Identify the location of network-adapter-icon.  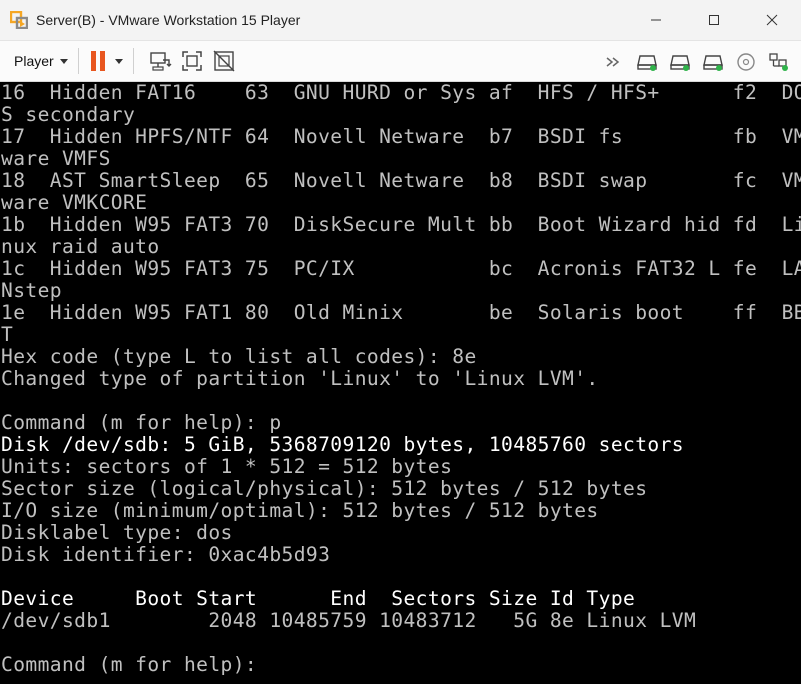
(778, 62).